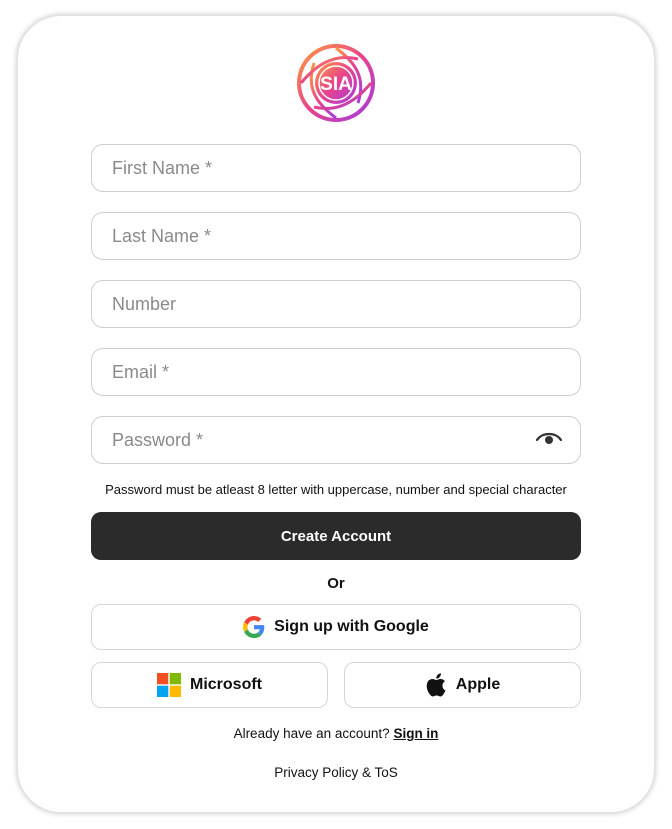  I want to click on logo-text: SIA, so click(336, 84).